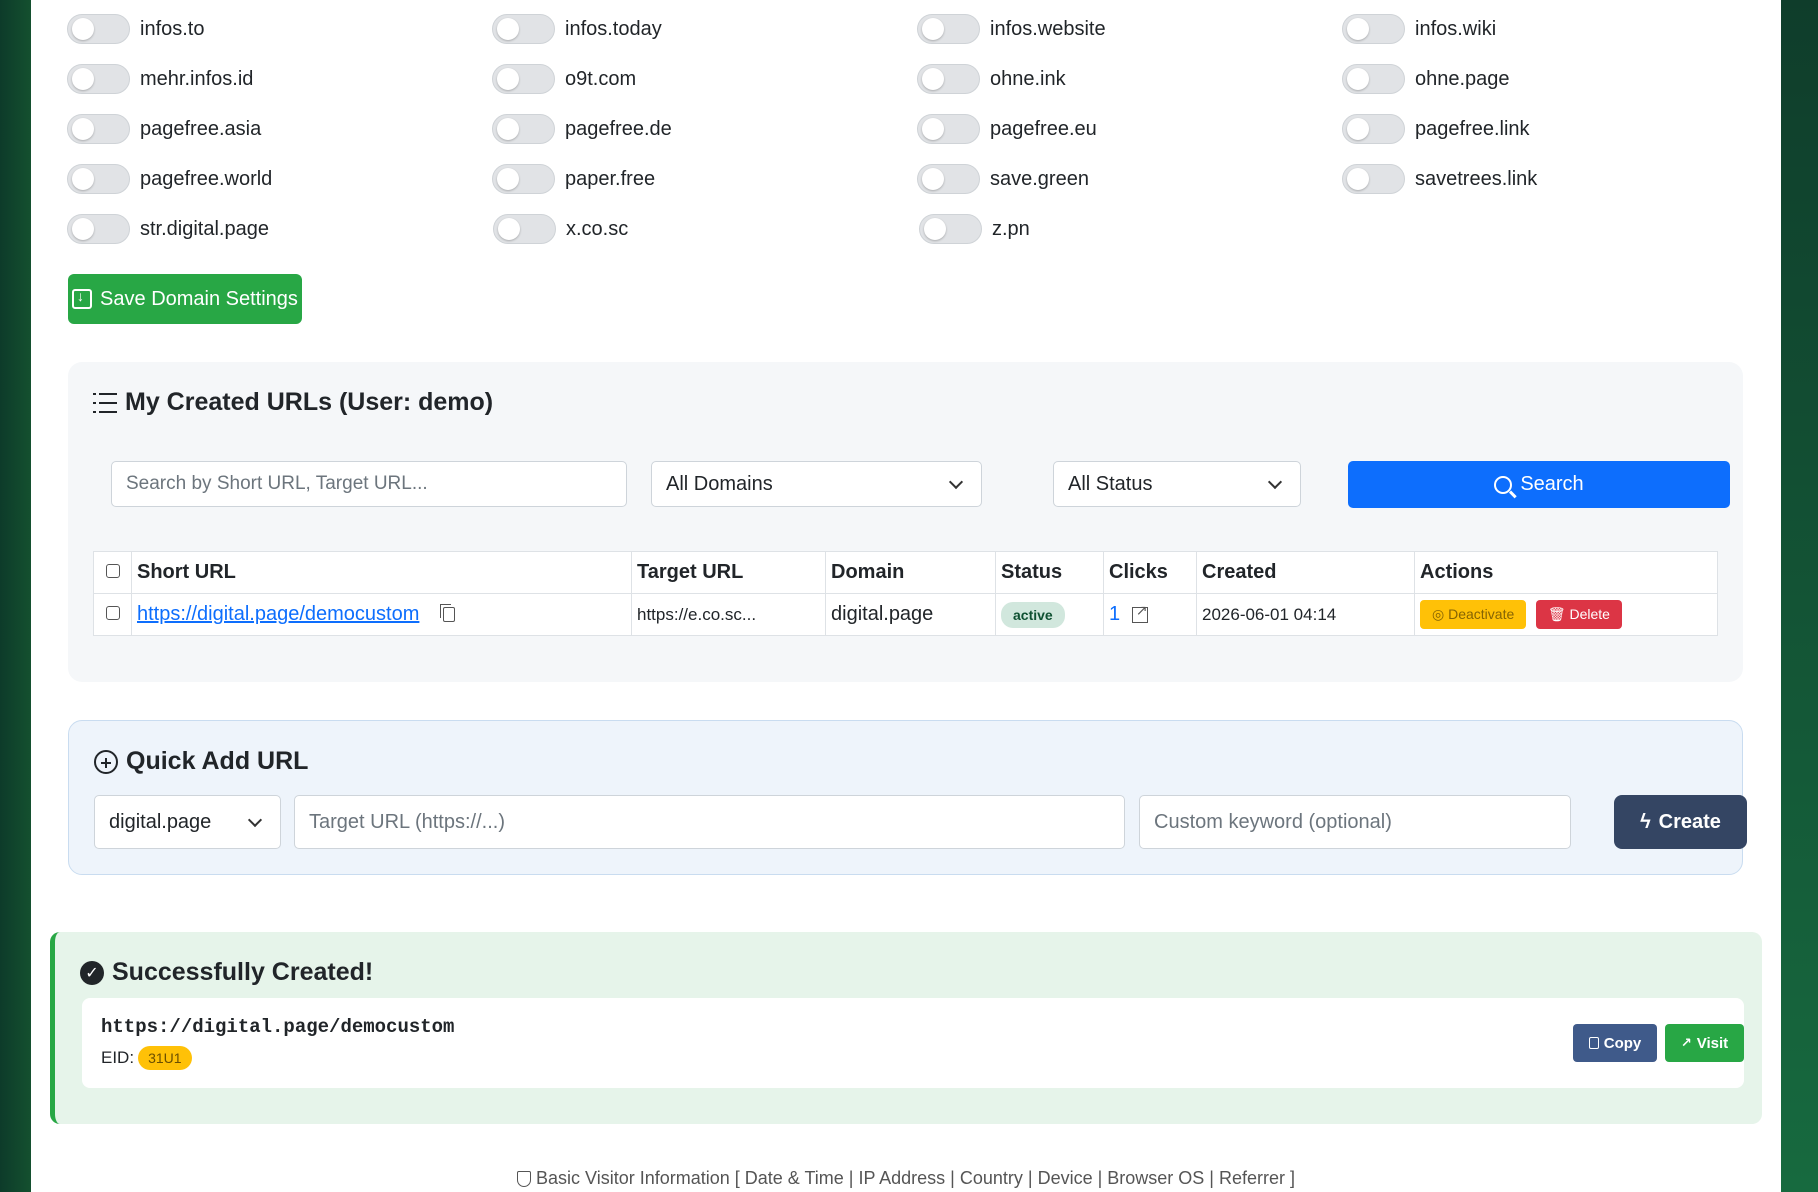 This screenshot has height=1192, width=1818. What do you see at coordinates (381, 572) in the screenshot?
I see `col-short-url: Short URL` at bounding box center [381, 572].